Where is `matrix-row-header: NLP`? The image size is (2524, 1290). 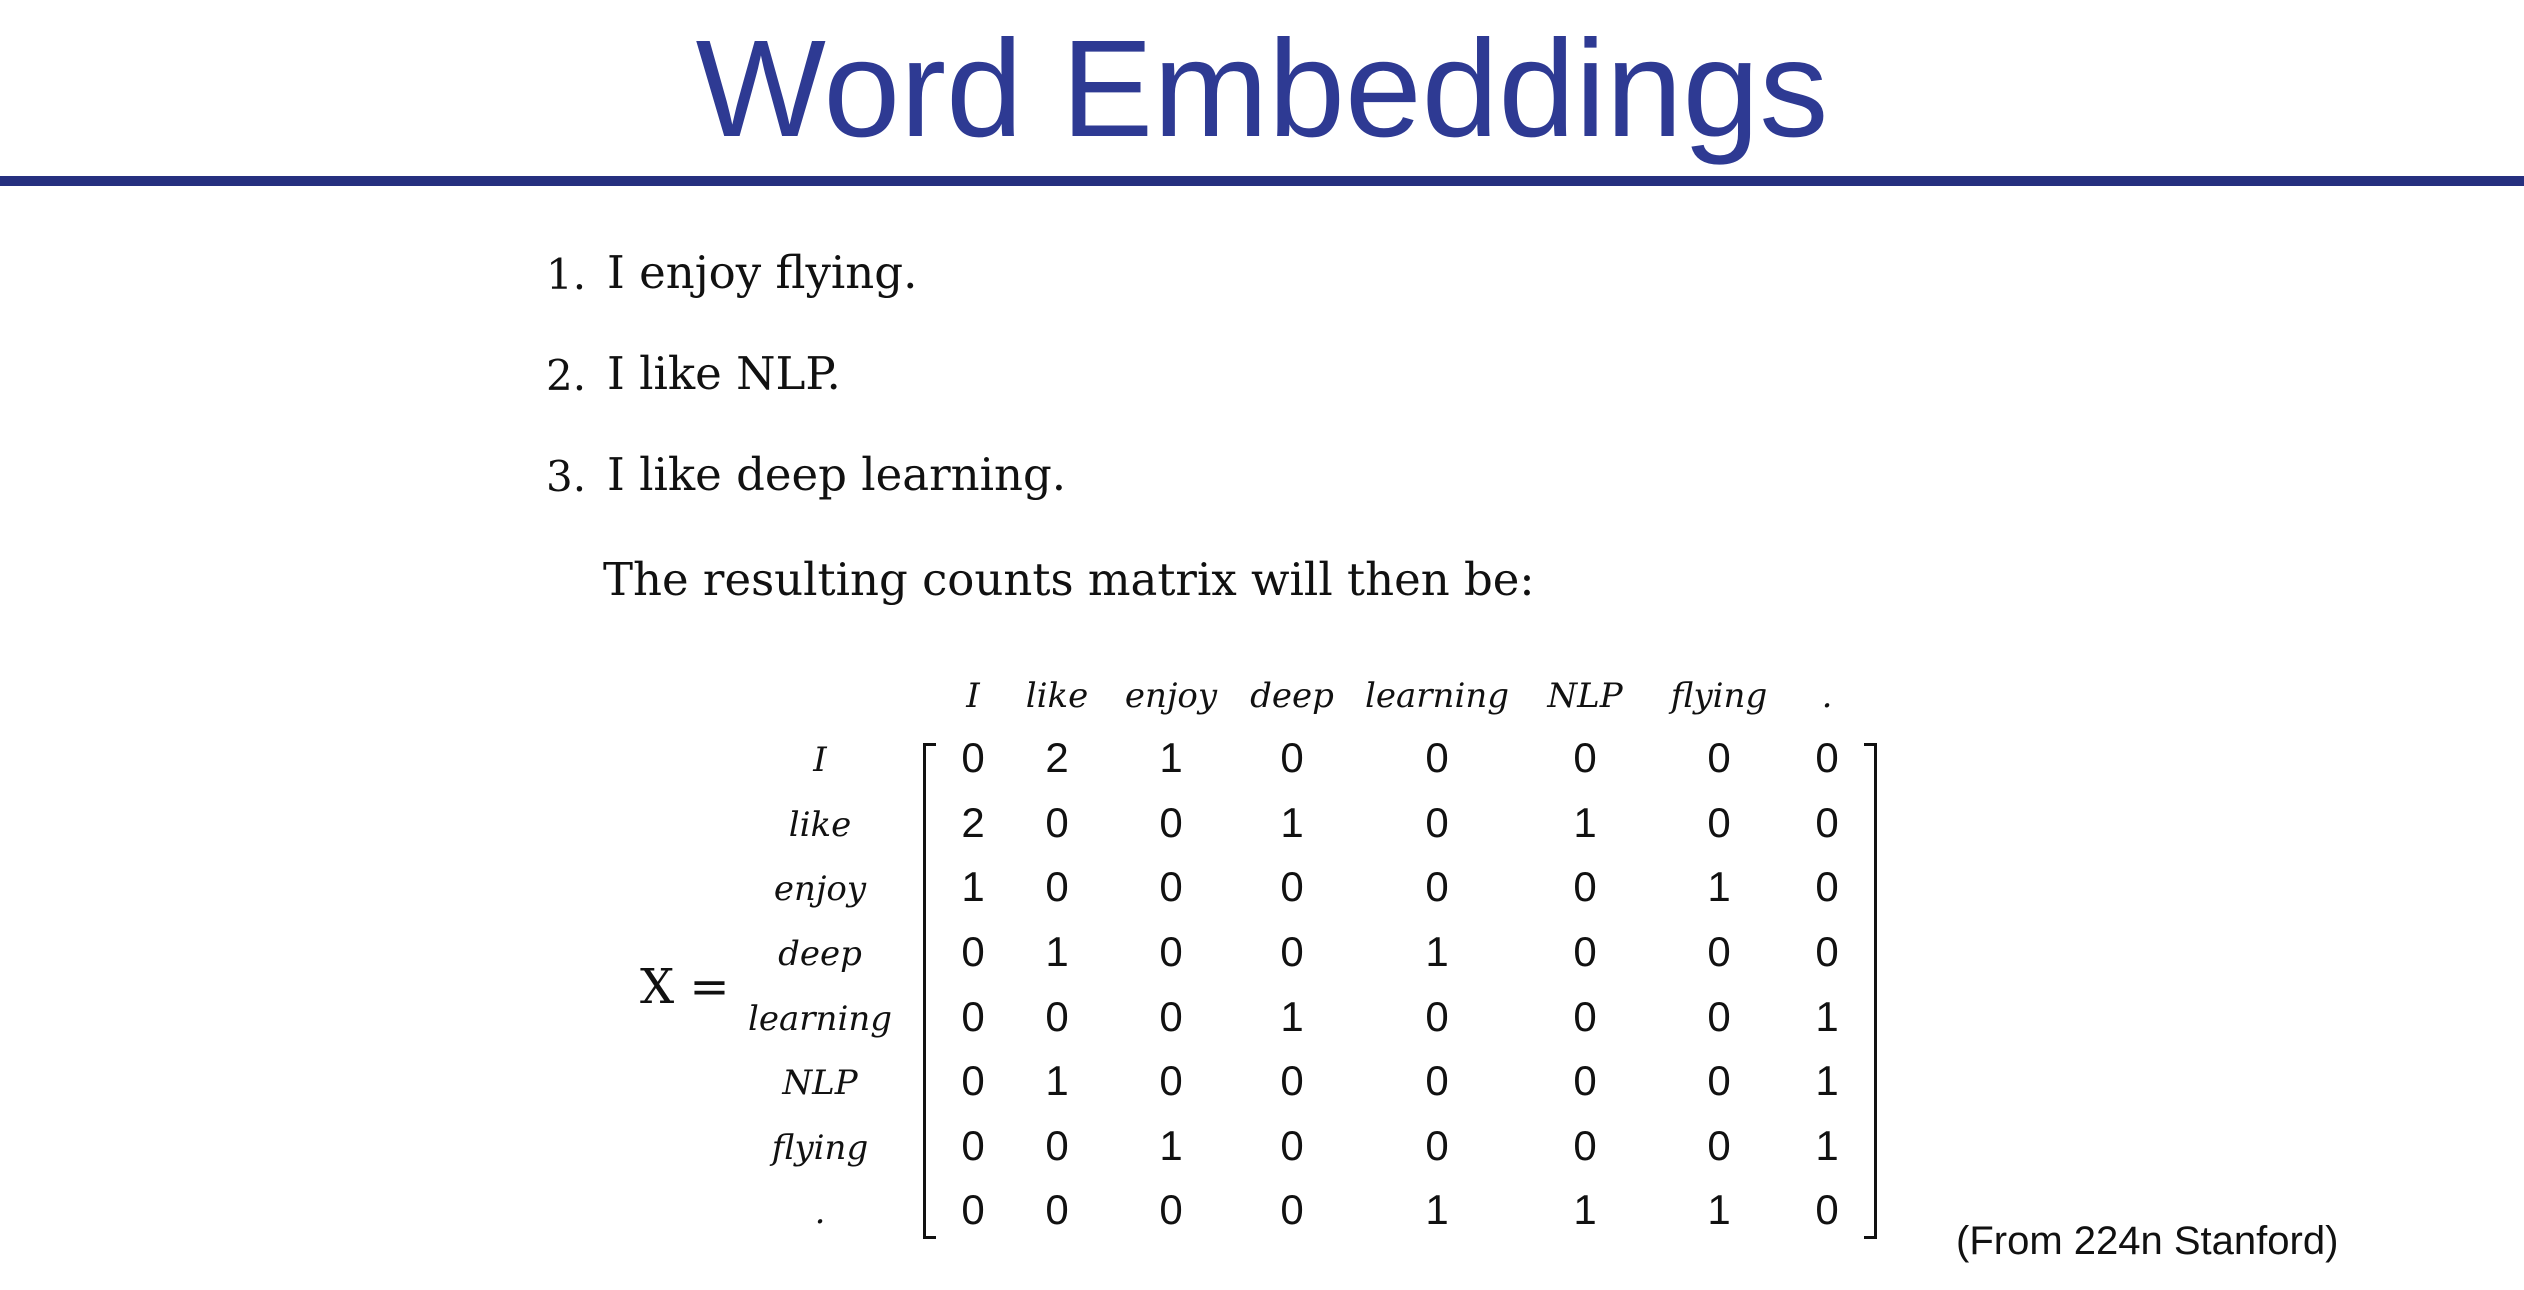
matrix-row-header: NLP is located at coordinates (820, 1083).